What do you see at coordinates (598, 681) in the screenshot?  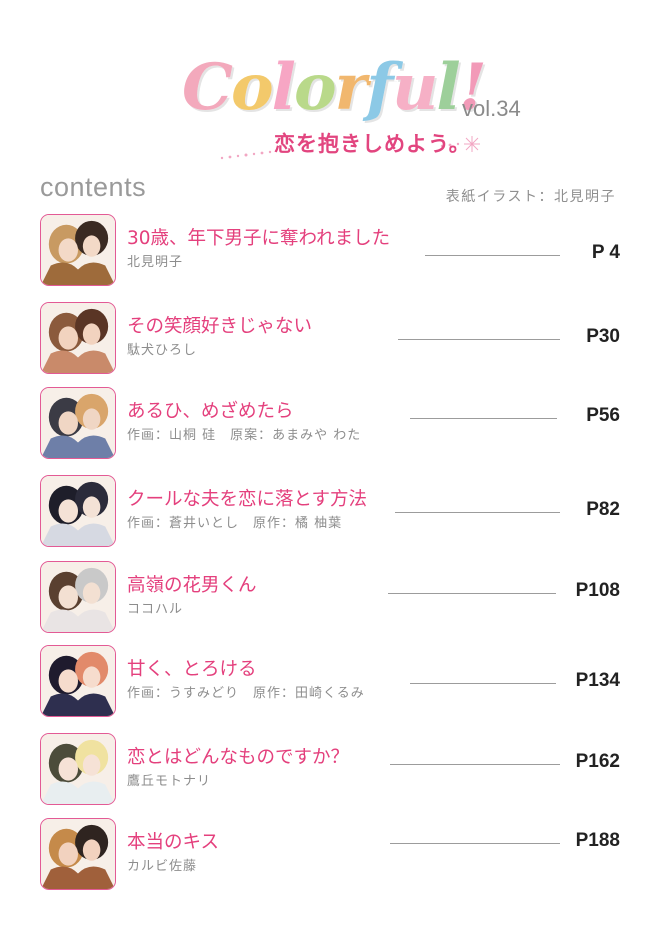 I see `page-number: P134` at bounding box center [598, 681].